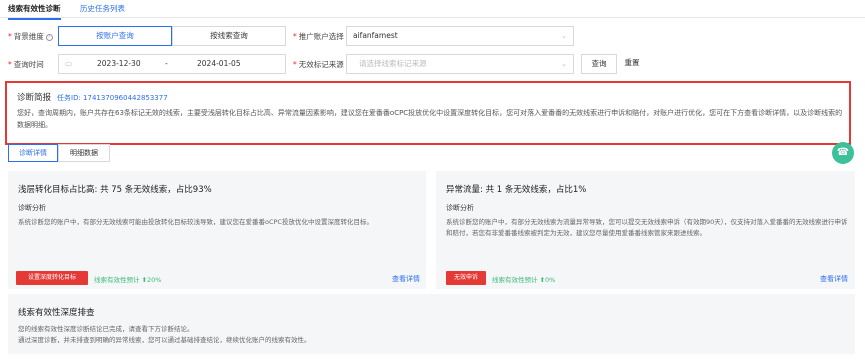 The image size is (865, 361). What do you see at coordinates (460, 64) in the screenshot?
I see `reason-select: 请选择线索标记来源 ⌄` at bounding box center [460, 64].